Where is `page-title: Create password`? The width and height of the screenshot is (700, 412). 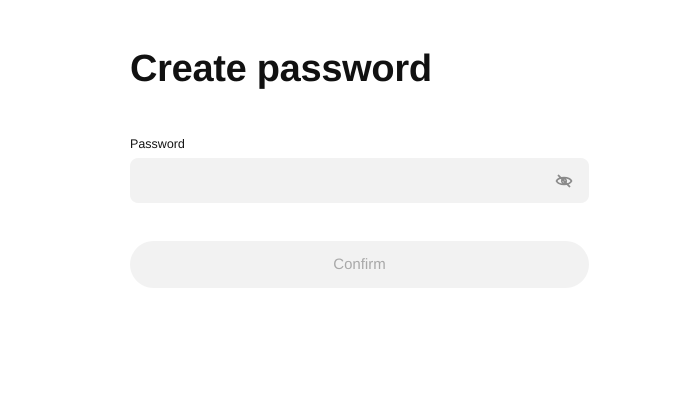 page-title: Create password is located at coordinates (281, 69).